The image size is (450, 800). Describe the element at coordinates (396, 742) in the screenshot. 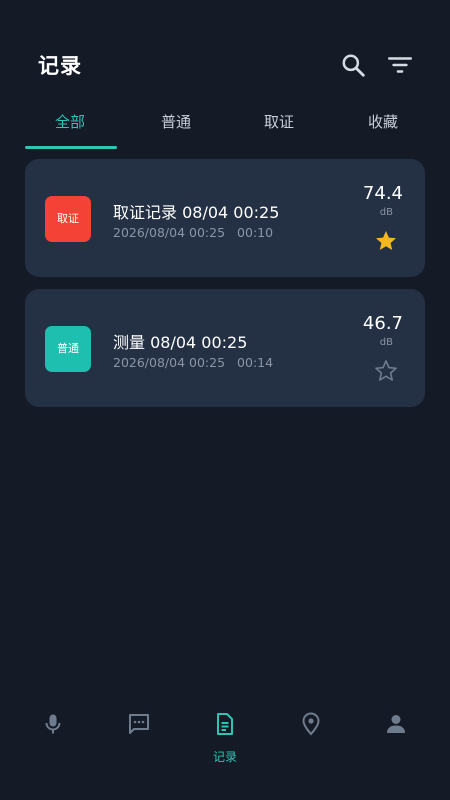

I see `nav-item-profile` at that location.